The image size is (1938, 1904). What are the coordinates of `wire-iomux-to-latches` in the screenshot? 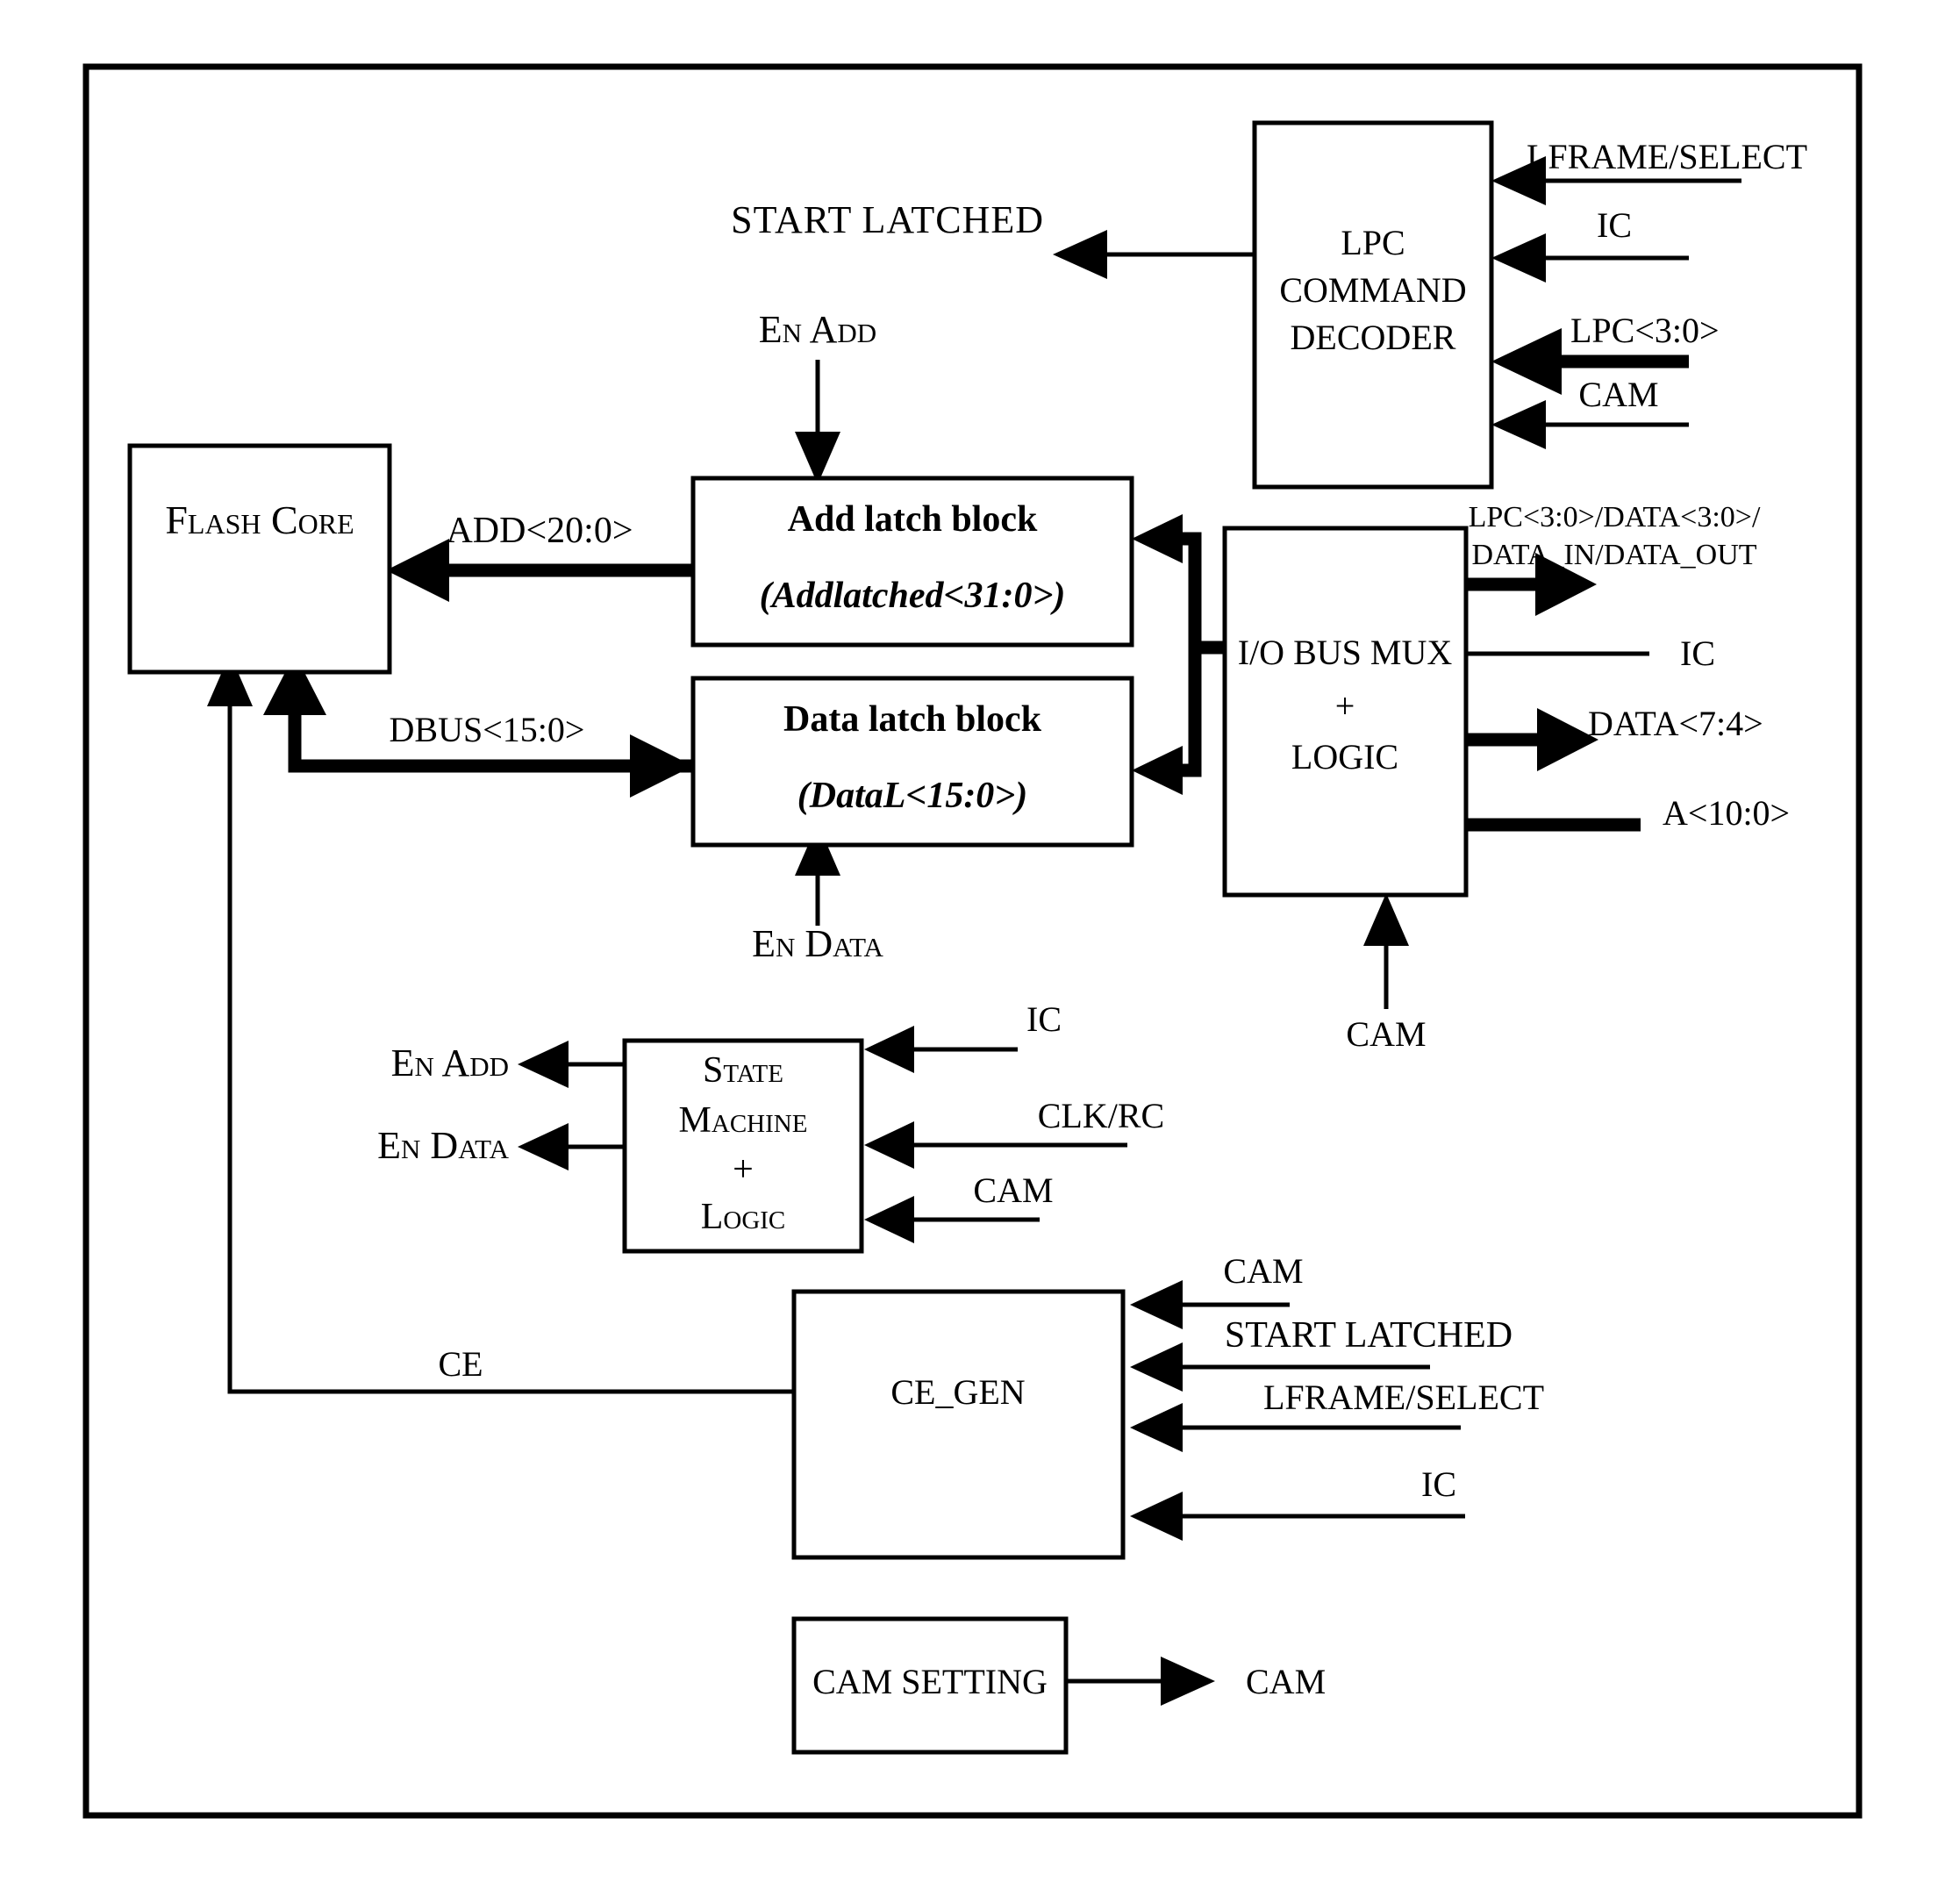 It's located at (1178, 654).